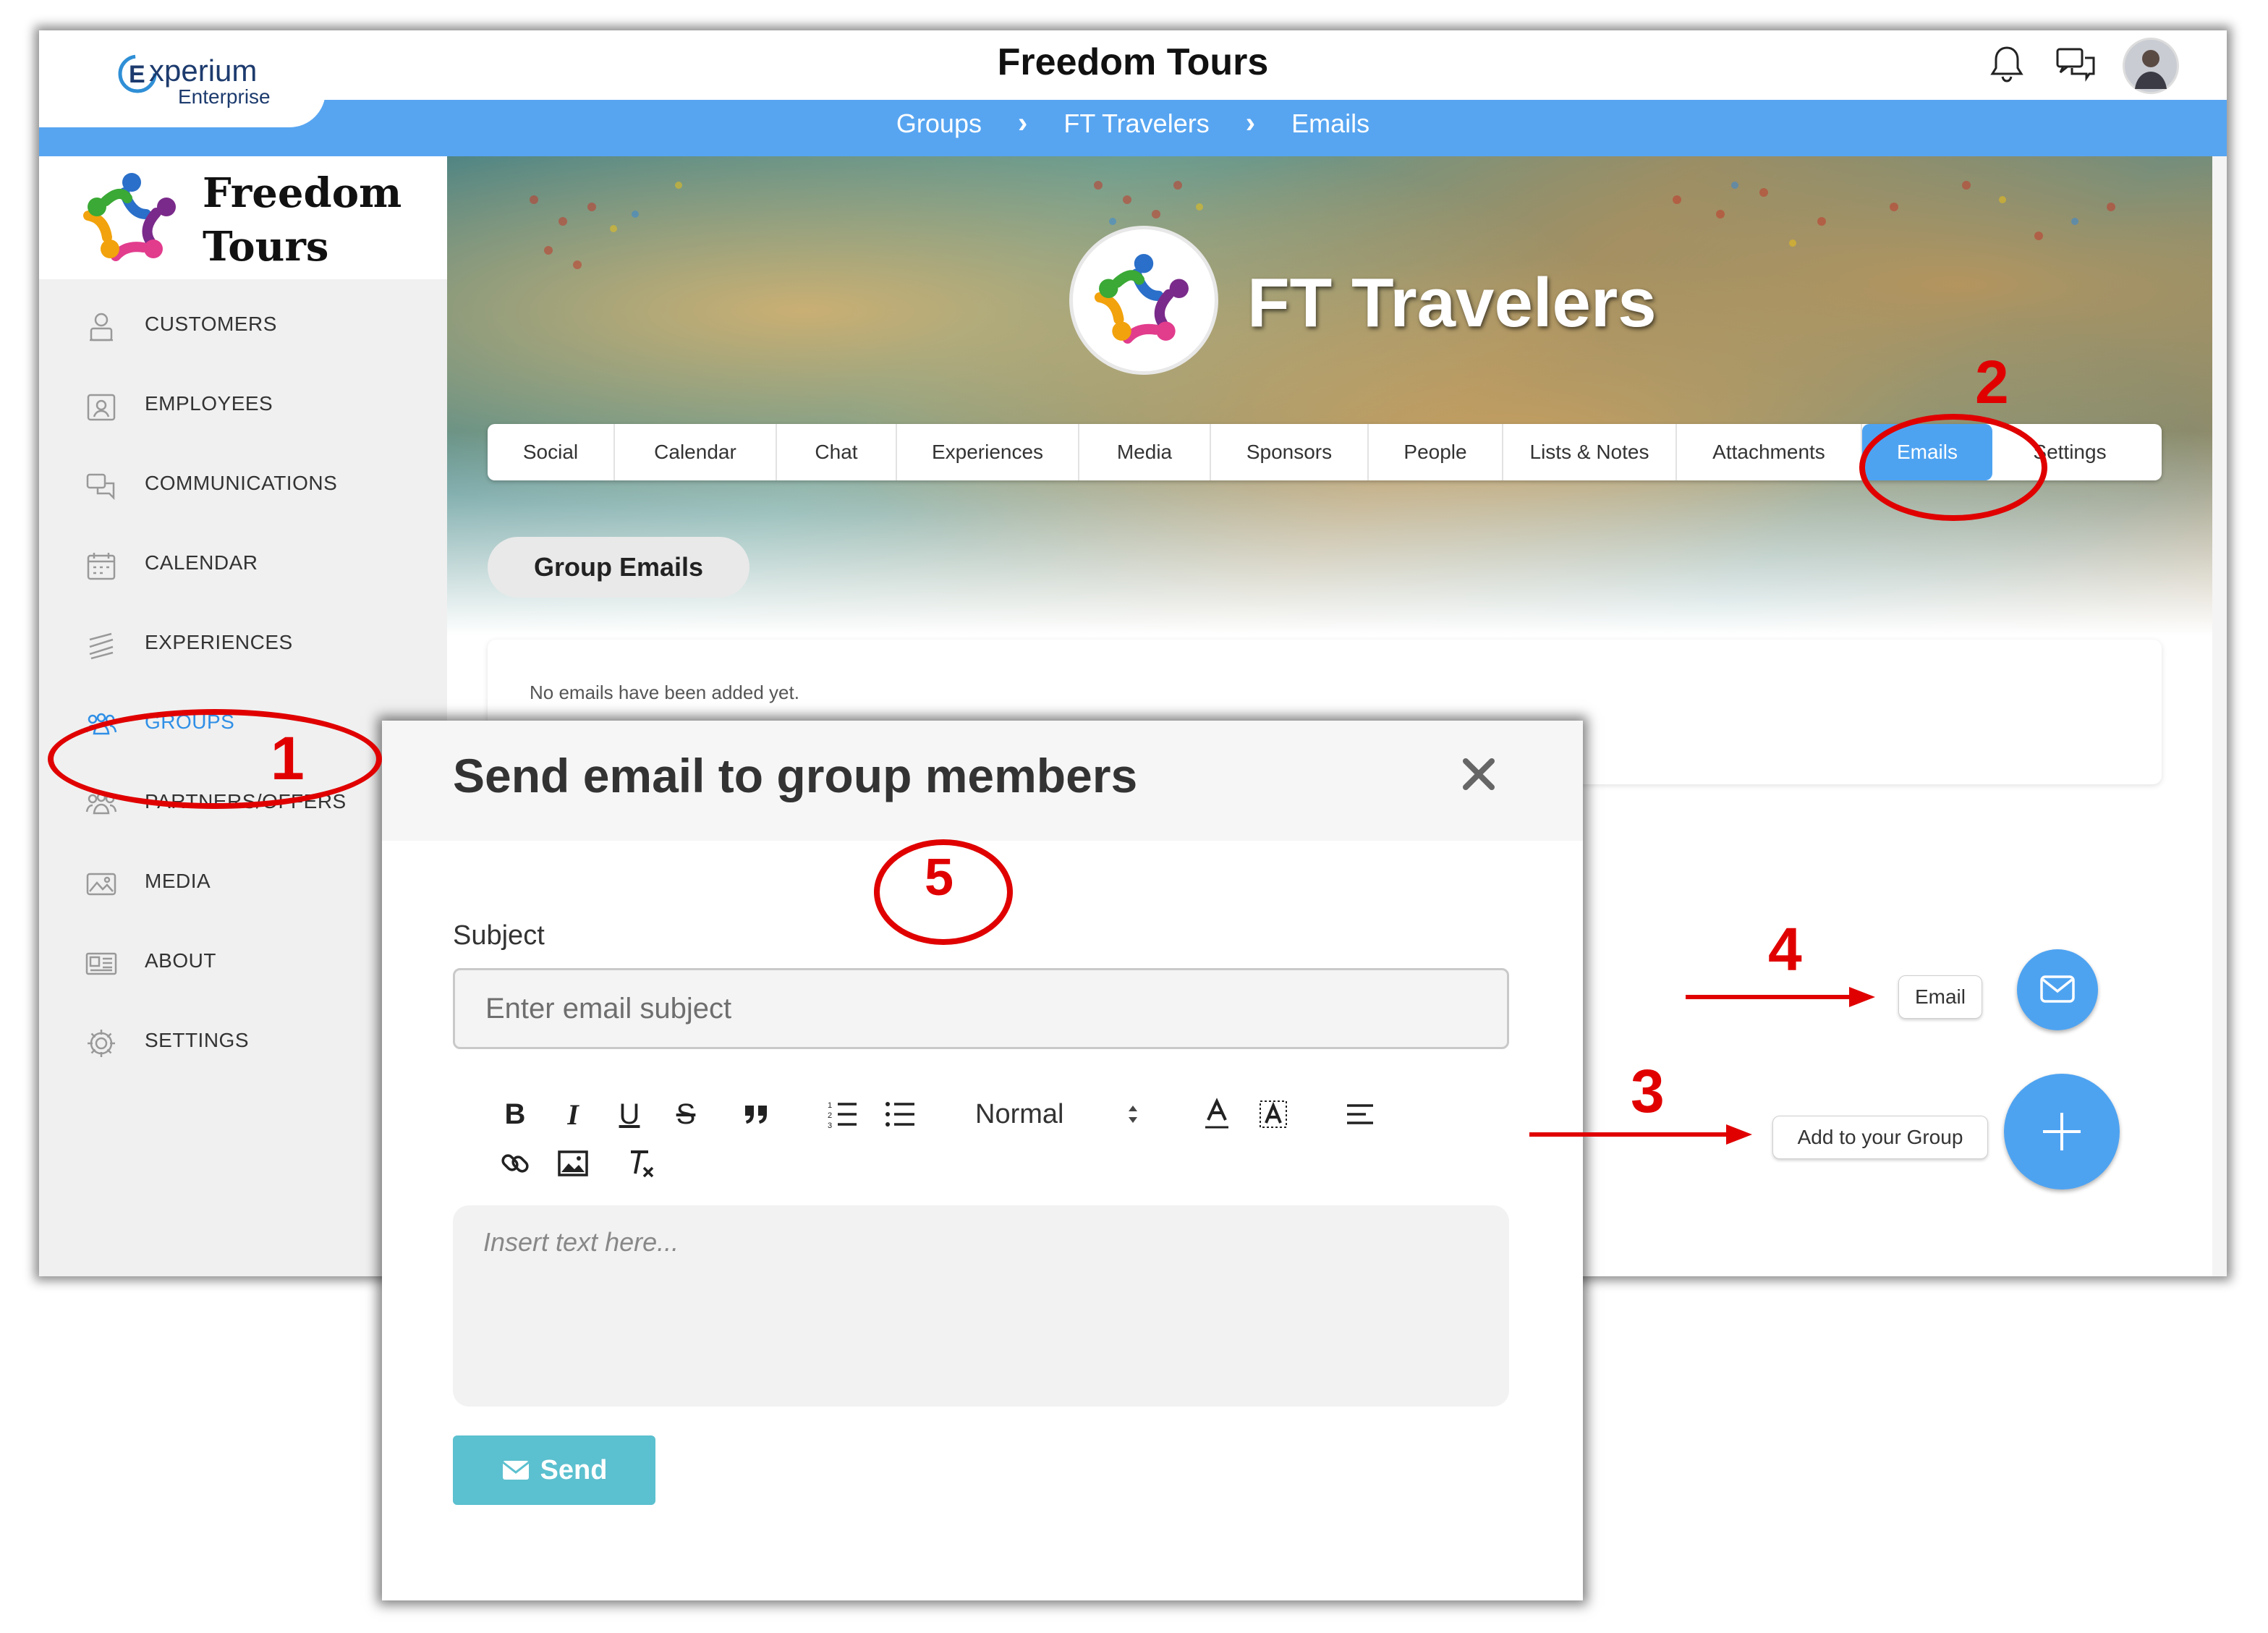  What do you see at coordinates (1250, 123) in the screenshot?
I see `chevron-right-icon: ›` at bounding box center [1250, 123].